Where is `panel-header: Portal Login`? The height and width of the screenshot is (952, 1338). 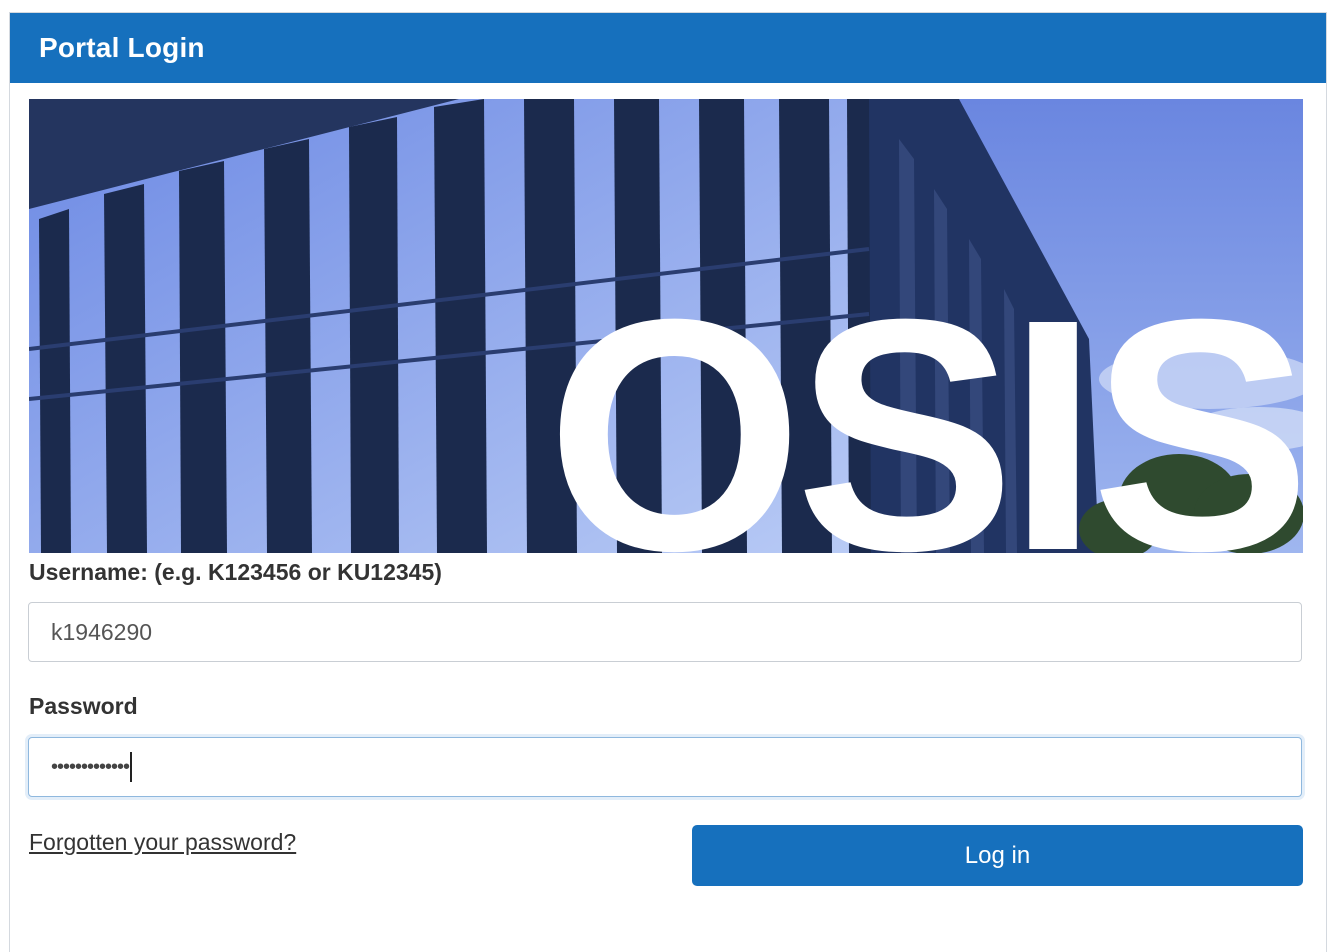 panel-header: Portal Login is located at coordinates (668, 48).